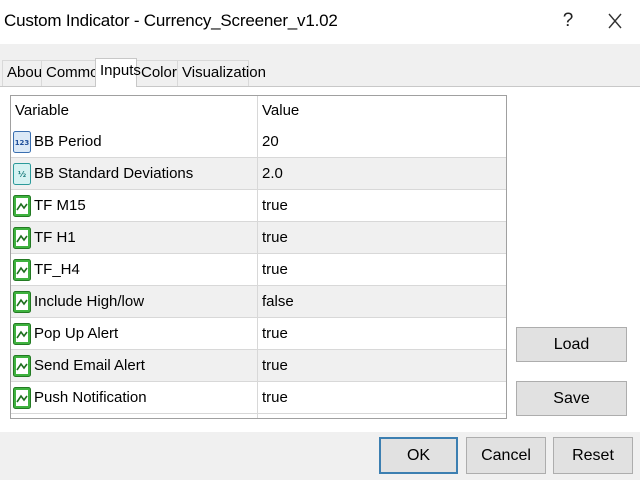 Image resolution: width=640 pixels, height=480 pixels. I want to click on row-variable: Send Email Alert, so click(89, 365).